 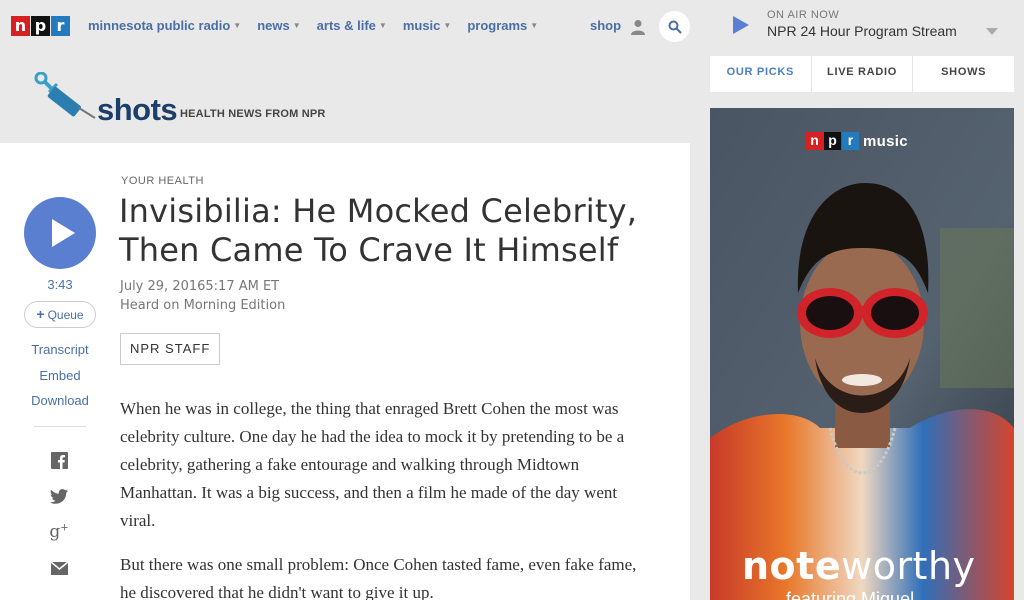 What do you see at coordinates (66, 99) in the screenshot?
I see `syringe-icon` at bounding box center [66, 99].